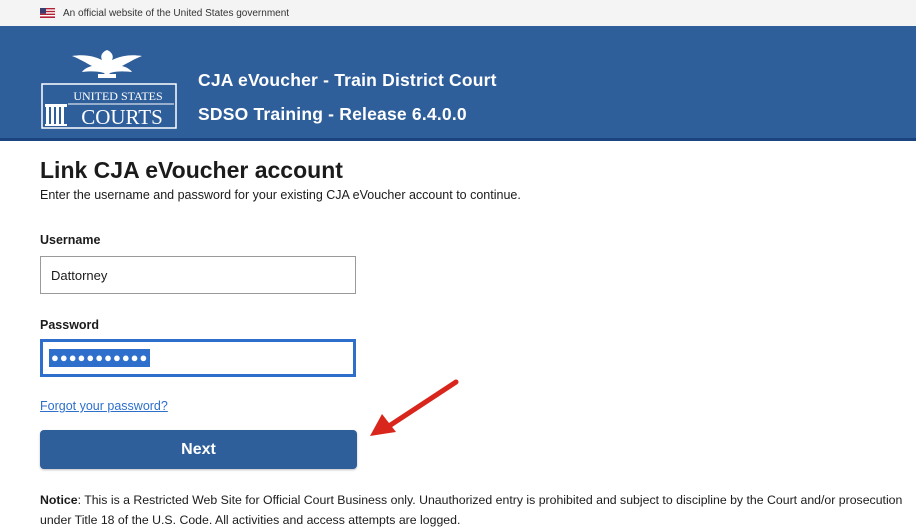 The image size is (916, 531). Describe the element at coordinates (79, 275) in the screenshot. I see `username-value: Dattorney` at that location.